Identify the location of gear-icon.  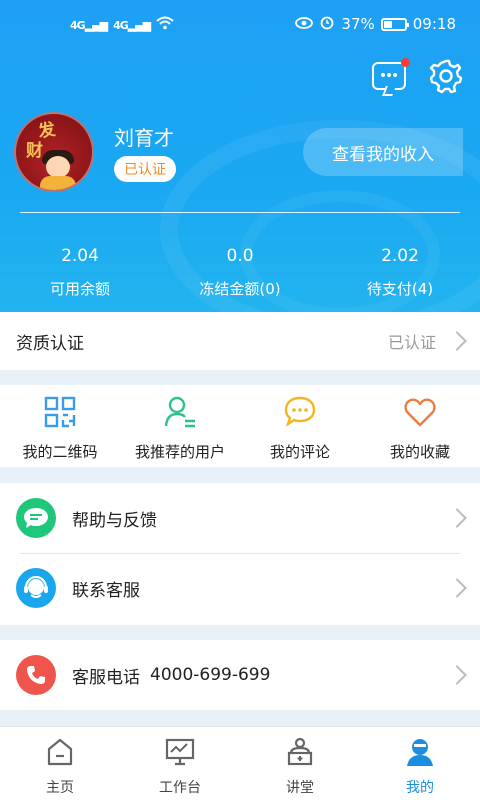
(446, 76).